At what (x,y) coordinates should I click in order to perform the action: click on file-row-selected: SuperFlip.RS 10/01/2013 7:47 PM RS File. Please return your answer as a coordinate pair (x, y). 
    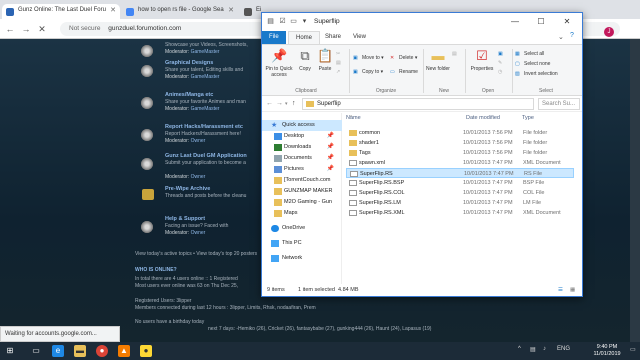
    Looking at the image, I should click on (460, 173).